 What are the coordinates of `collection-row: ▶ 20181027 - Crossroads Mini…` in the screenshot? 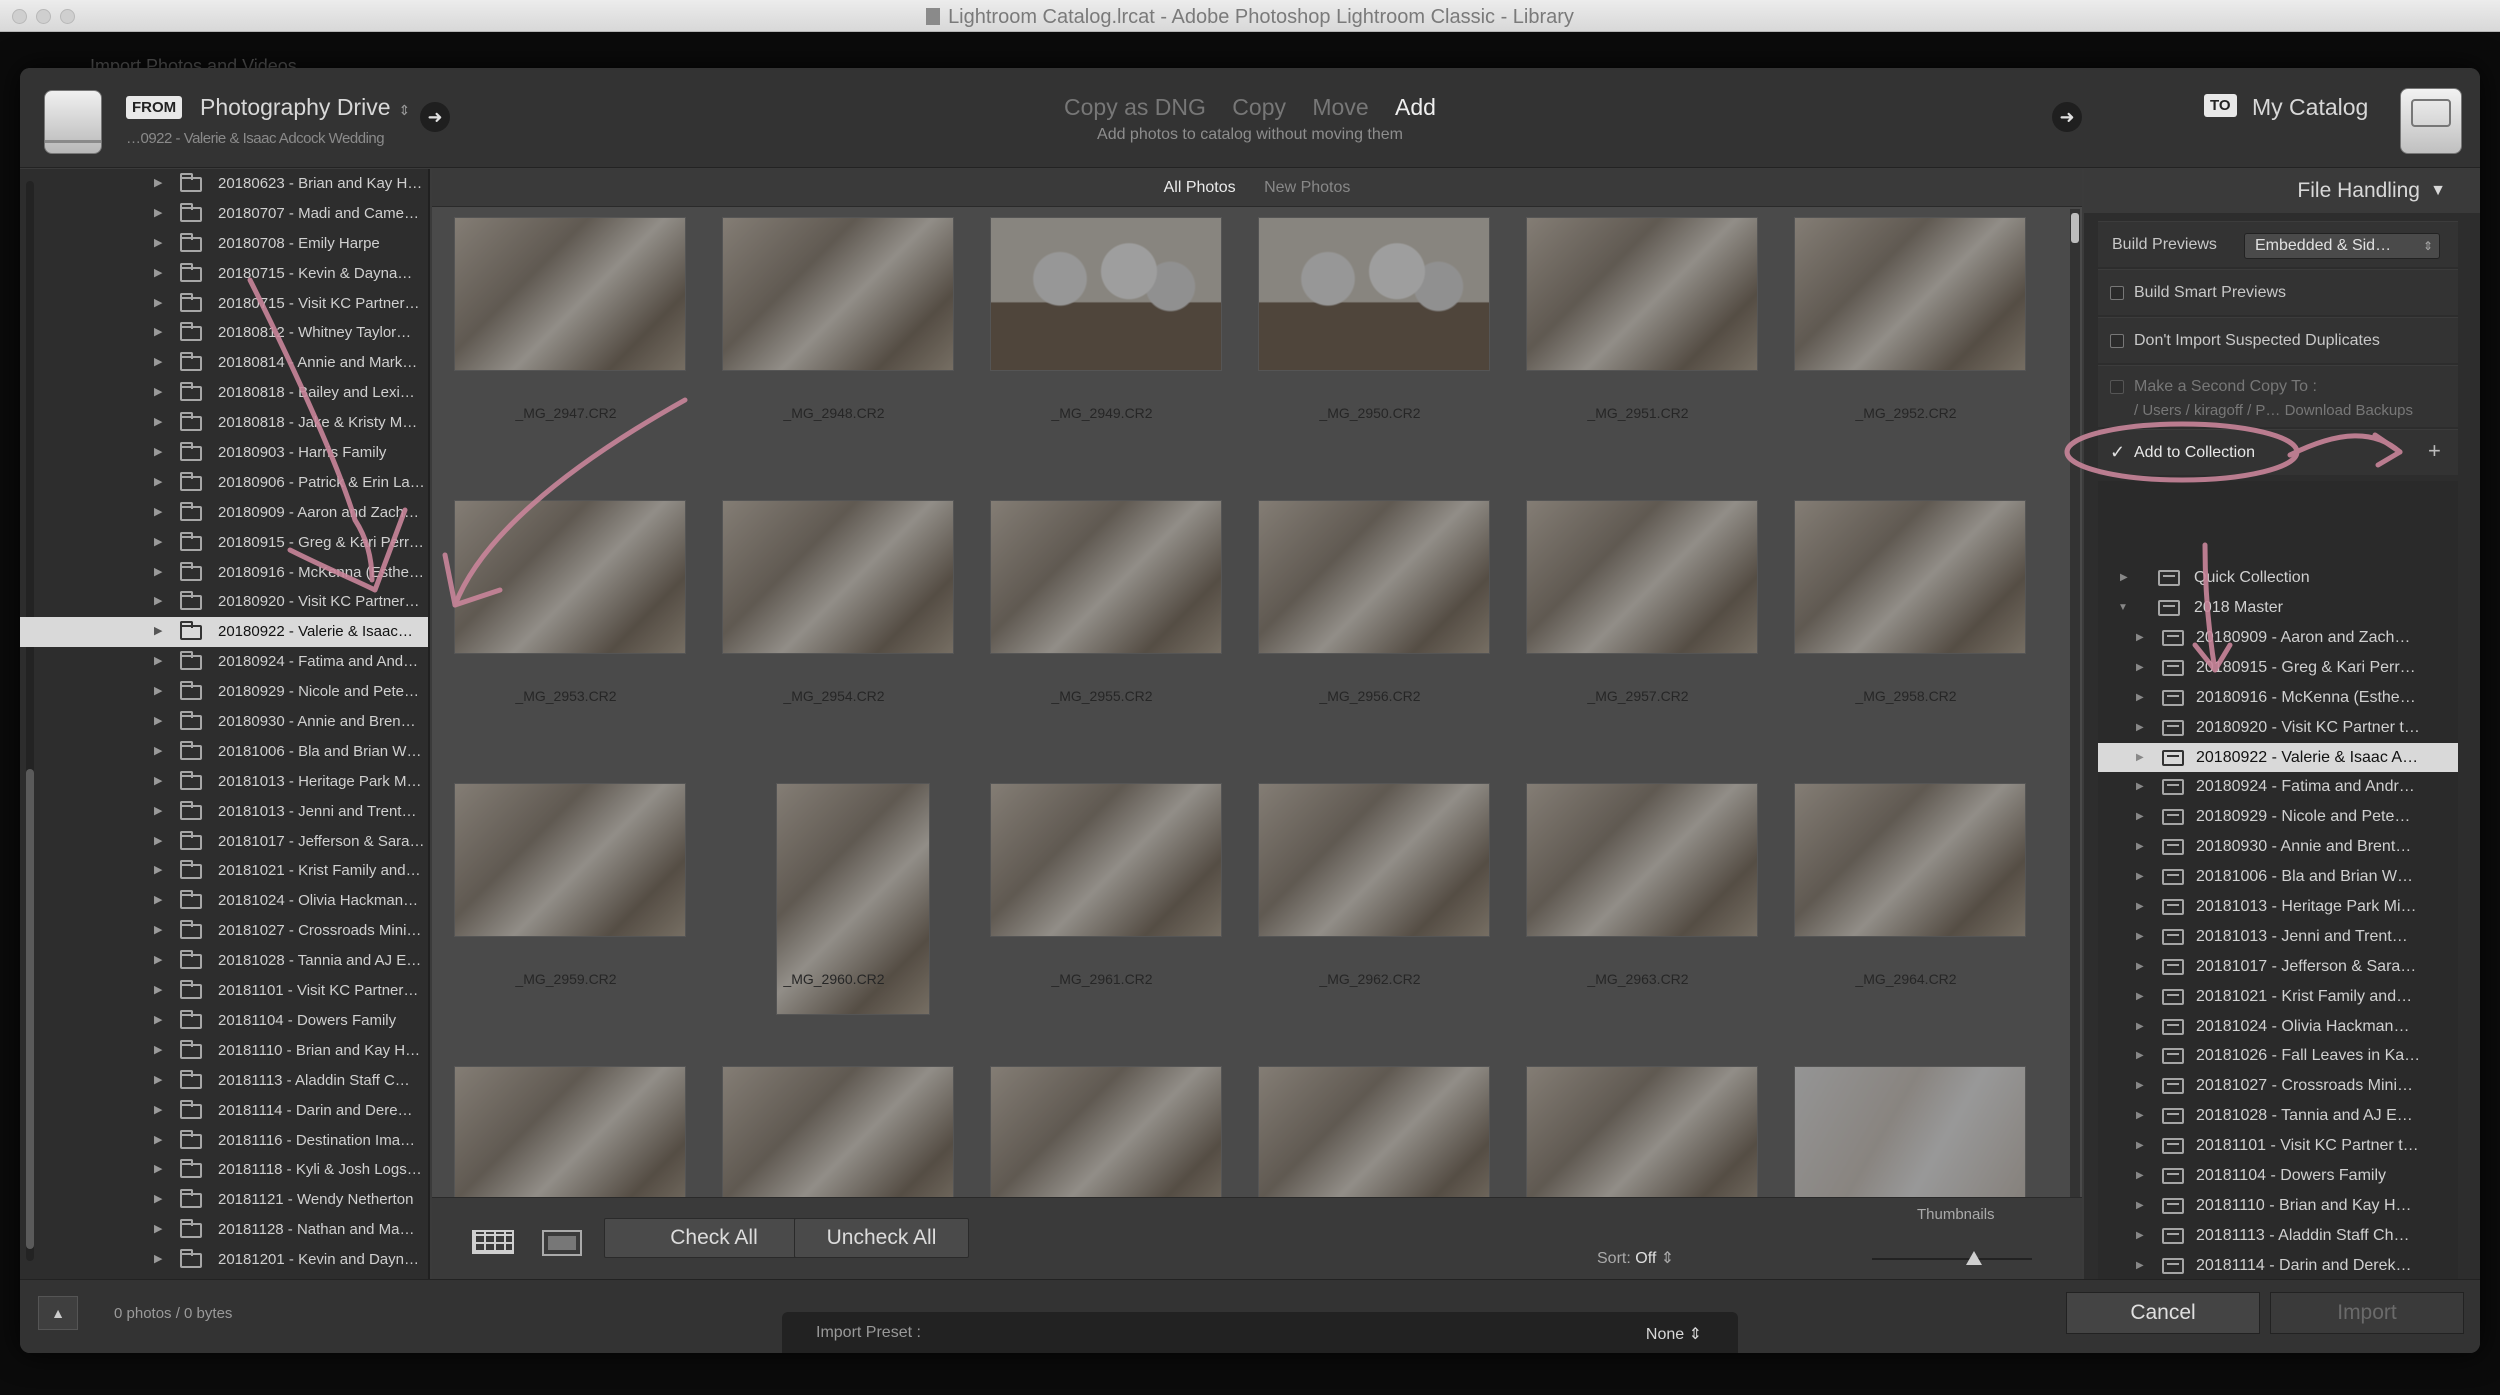 It's located at (2278, 1086).